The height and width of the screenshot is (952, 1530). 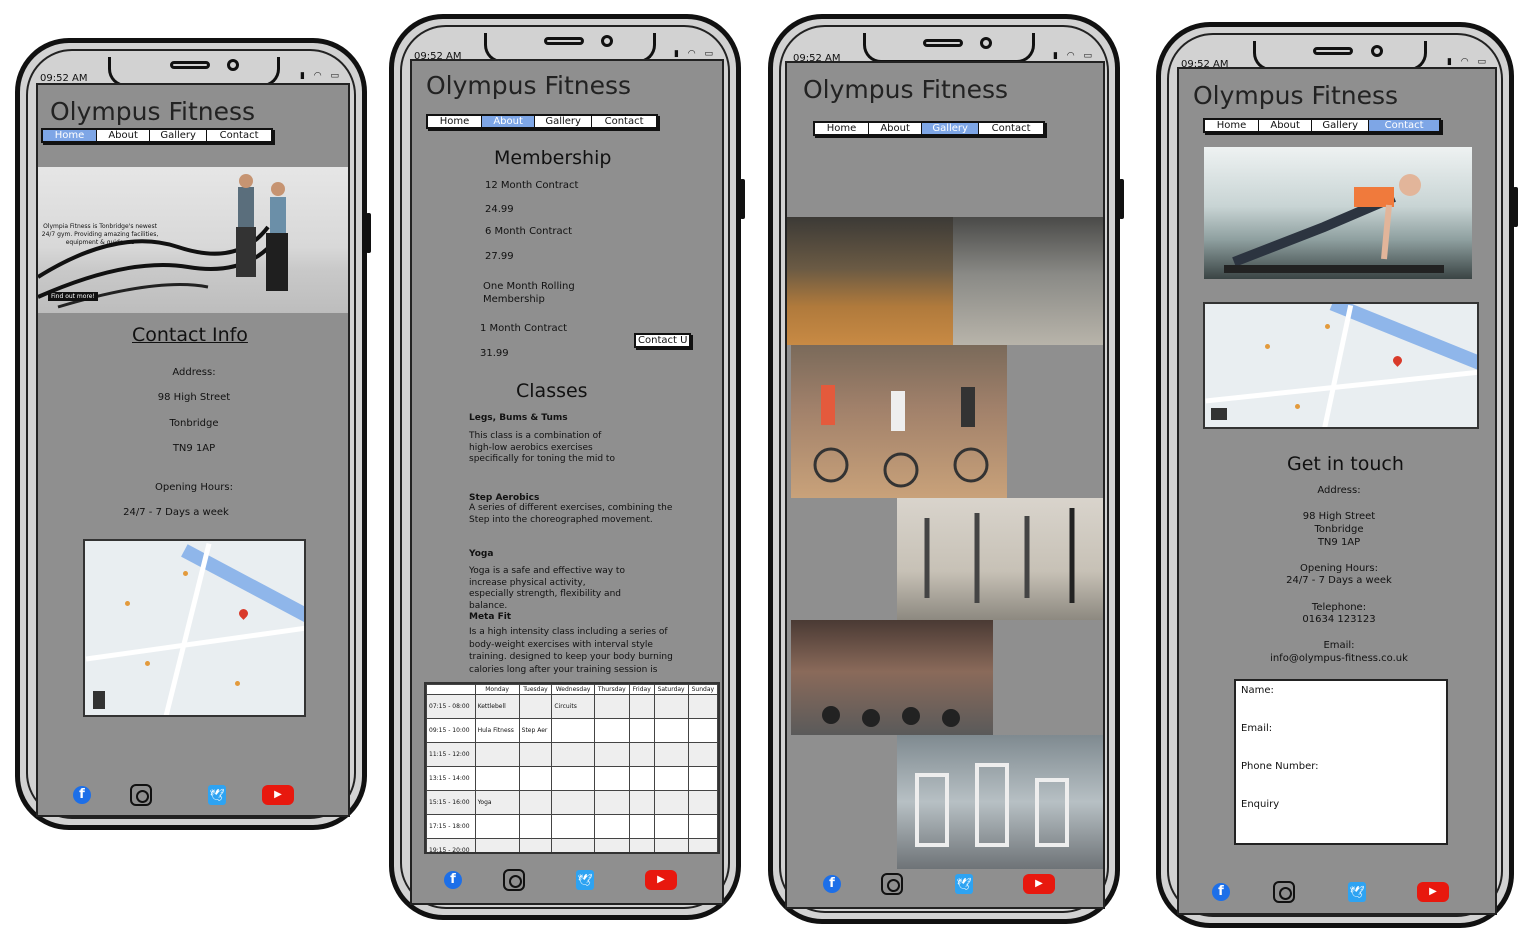 I want to click on table-row: 07:15 - 08:00 Kettlebell Circuits, so click(x=572, y=706).